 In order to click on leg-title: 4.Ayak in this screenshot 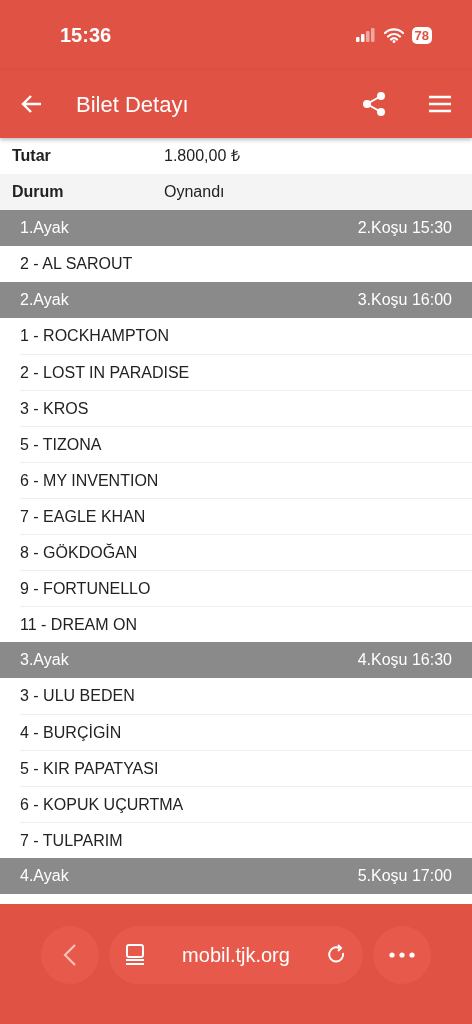, I will do `click(44, 876)`.